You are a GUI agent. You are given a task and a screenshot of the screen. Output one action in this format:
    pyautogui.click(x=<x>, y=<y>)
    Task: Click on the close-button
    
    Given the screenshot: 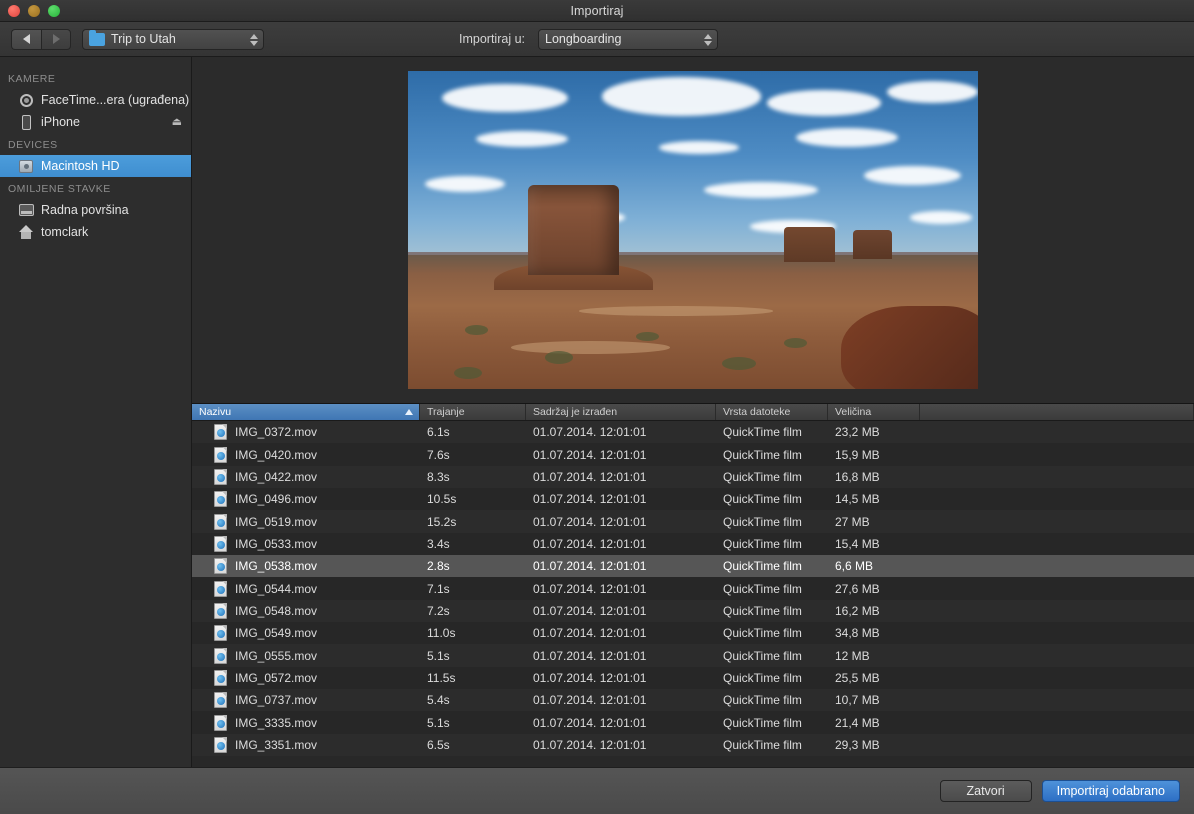 What is the action you would take?
    pyautogui.click(x=14, y=11)
    